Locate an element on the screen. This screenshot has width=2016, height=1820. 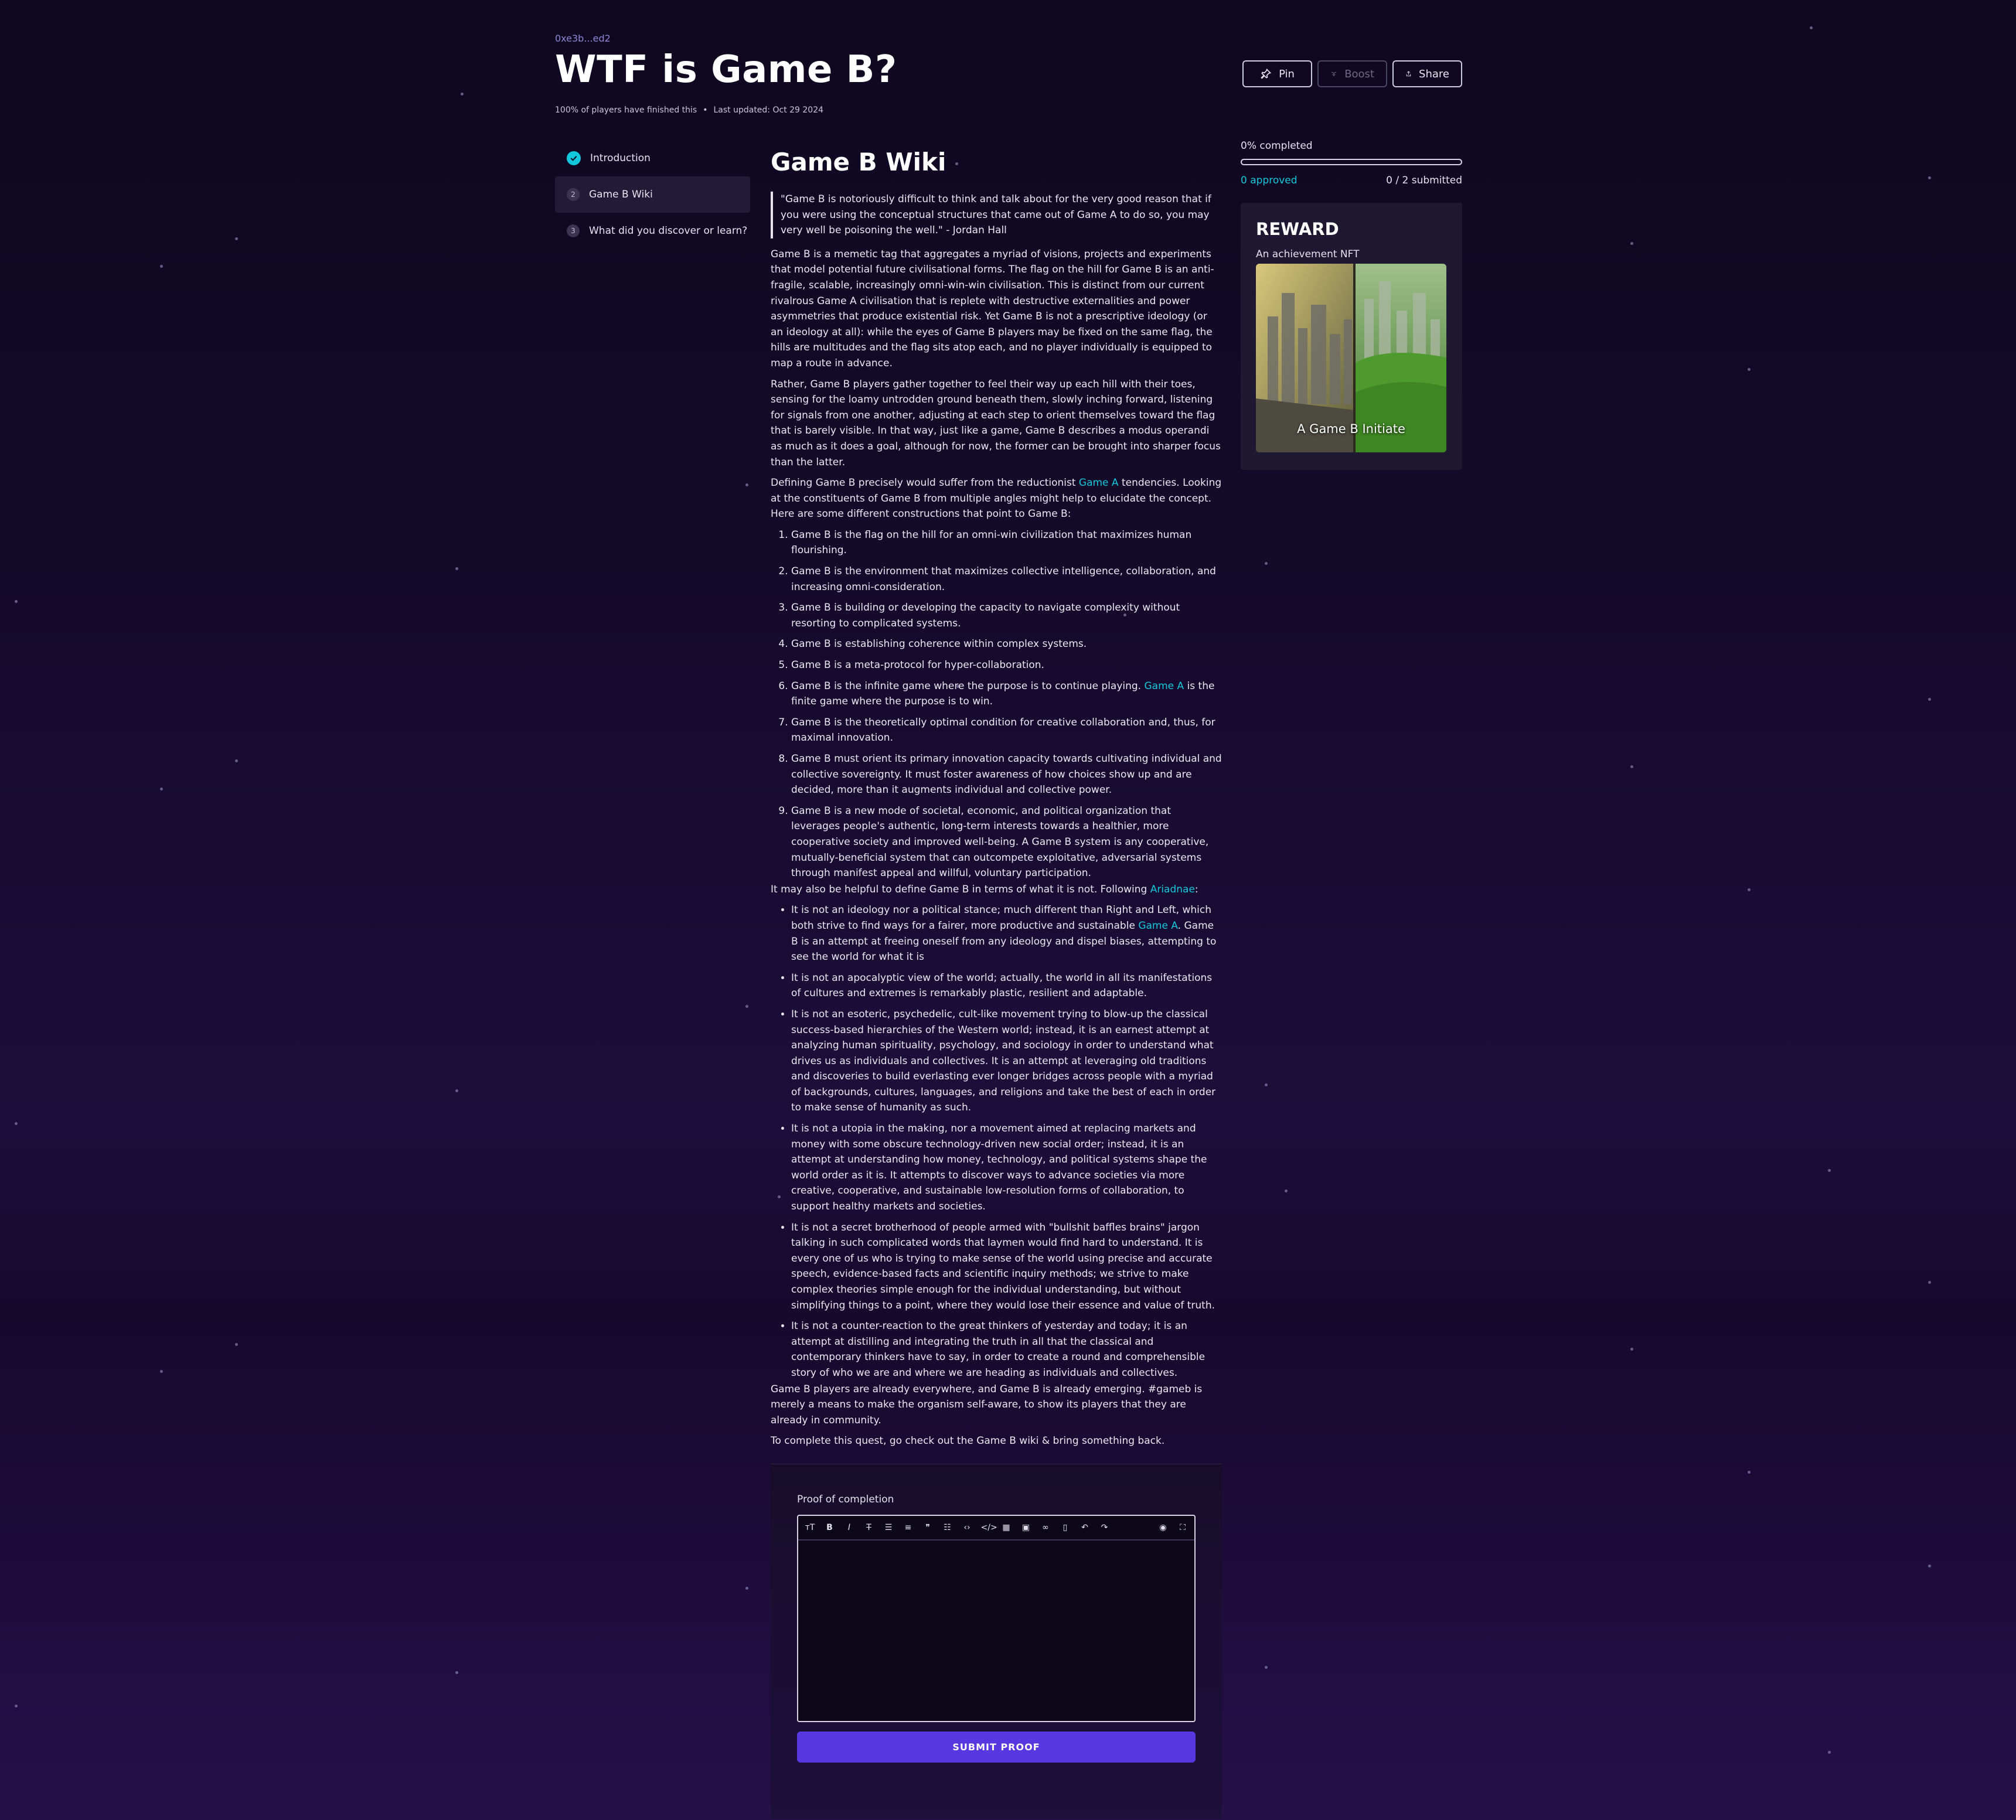
approved-count: 0 approved is located at coordinates (1270, 180).